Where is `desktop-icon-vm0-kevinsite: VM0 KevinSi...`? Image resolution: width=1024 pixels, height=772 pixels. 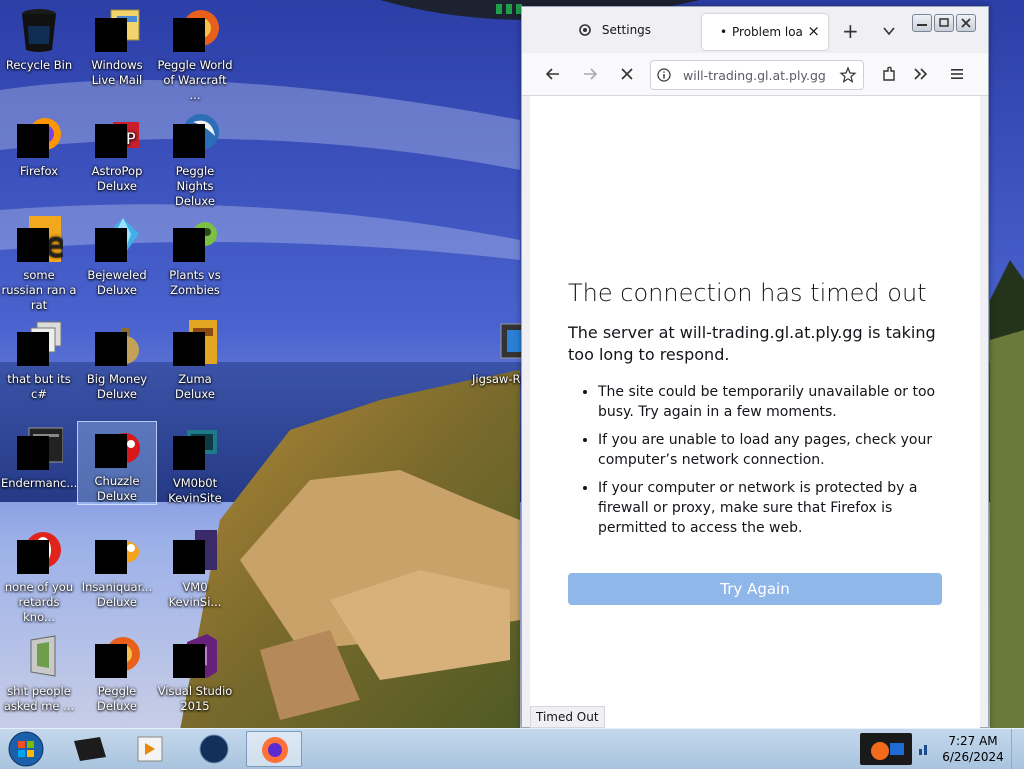 desktop-icon-vm0-kevinsite: VM0 KevinSi... is located at coordinates (195, 569).